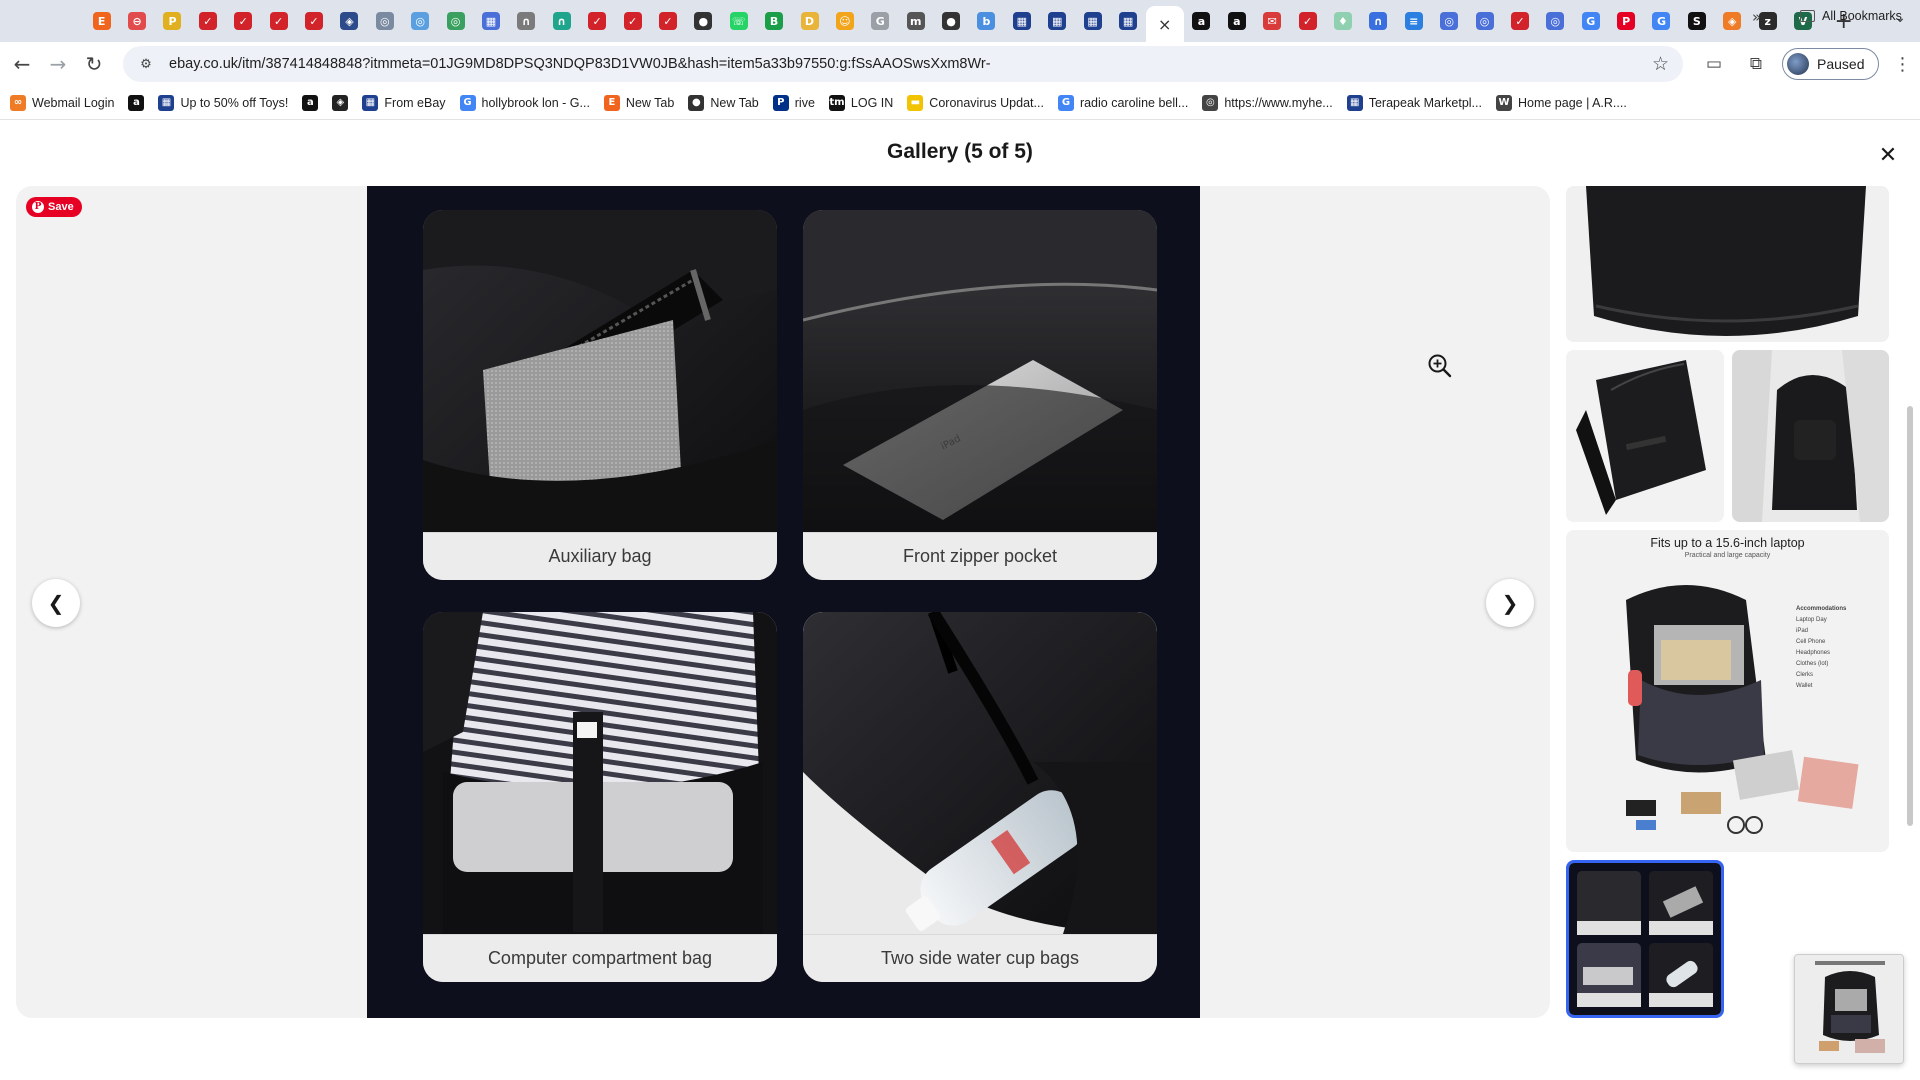 The width and height of the screenshot is (1920, 1080). I want to click on browser-tab: B, so click(773, 21).